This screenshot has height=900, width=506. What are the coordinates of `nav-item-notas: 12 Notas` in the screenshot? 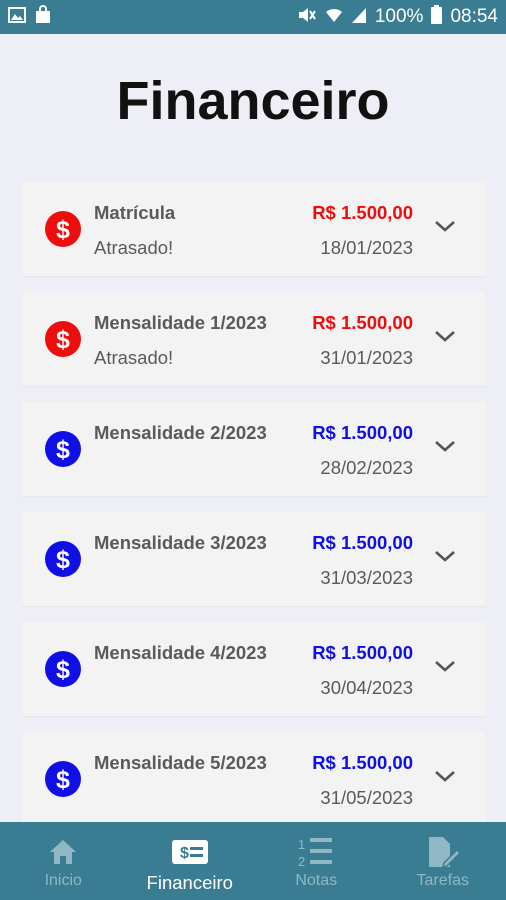 It's located at (316, 861).